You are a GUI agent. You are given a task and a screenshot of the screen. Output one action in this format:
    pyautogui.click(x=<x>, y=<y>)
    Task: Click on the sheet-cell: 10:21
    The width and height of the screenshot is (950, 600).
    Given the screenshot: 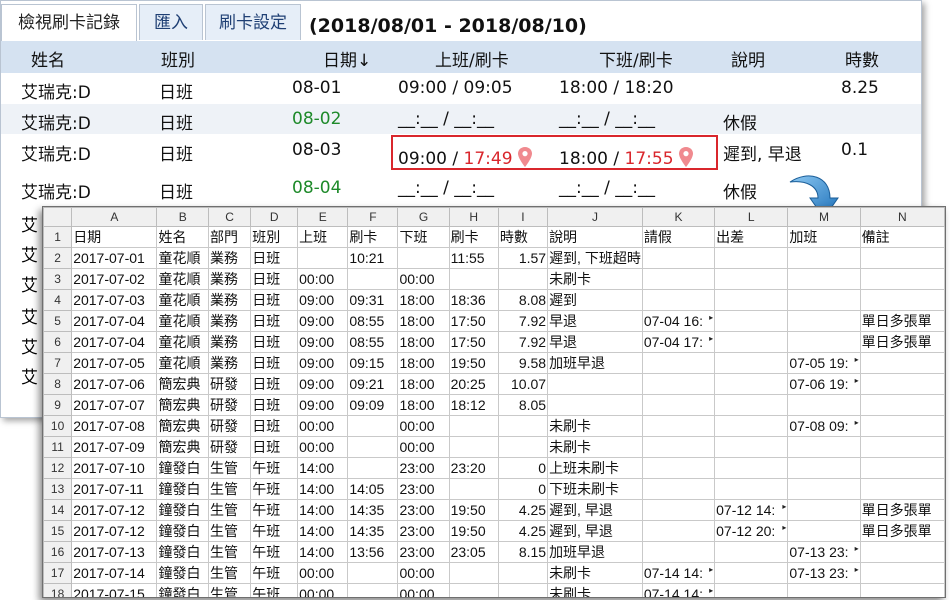 What is the action you would take?
    pyautogui.click(x=373, y=258)
    